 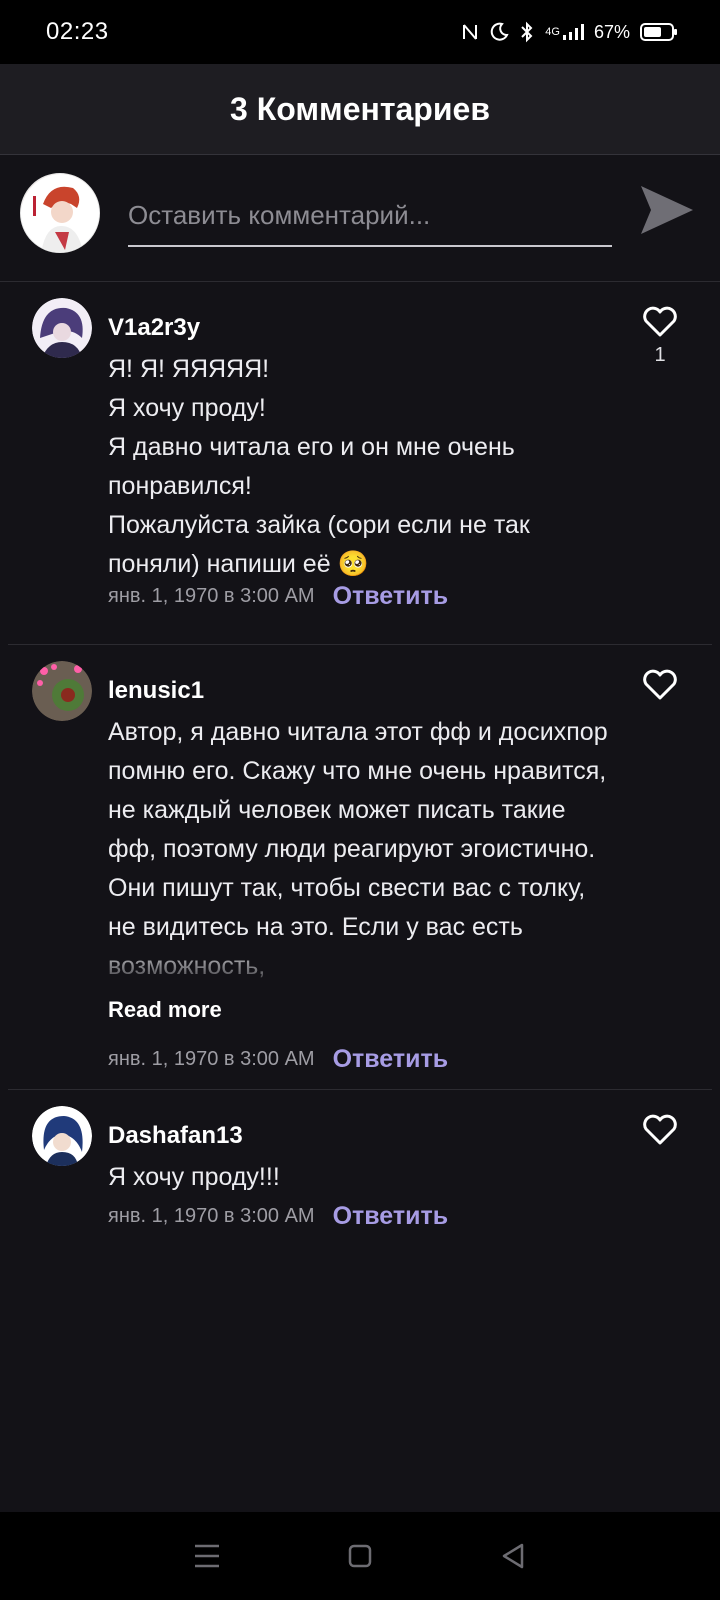 I want to click on comment-input, so click(x=370, y=216).